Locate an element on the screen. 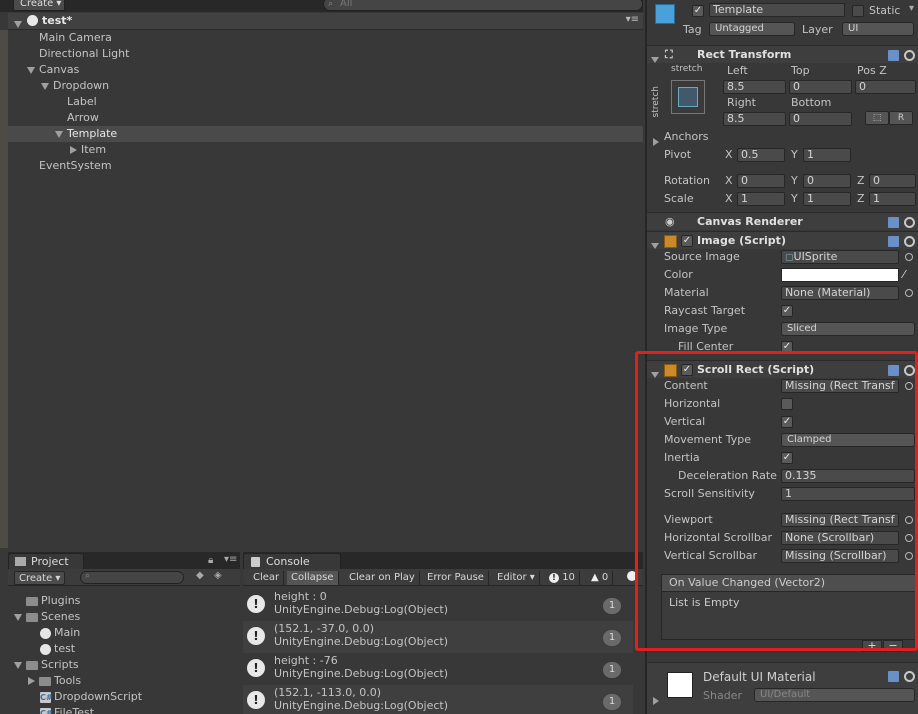  static-dropdown-icon: ▾ is located at coordinates (911, 8).